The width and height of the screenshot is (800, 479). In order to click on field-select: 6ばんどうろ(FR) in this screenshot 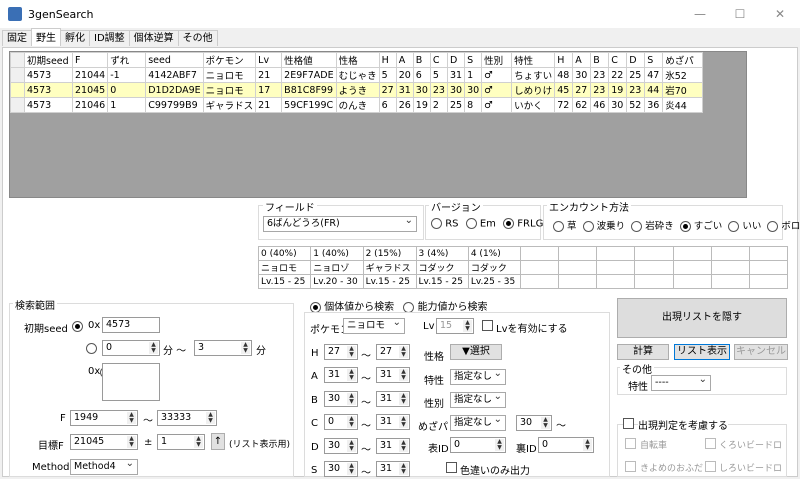, I will do `click(340, 224)`.